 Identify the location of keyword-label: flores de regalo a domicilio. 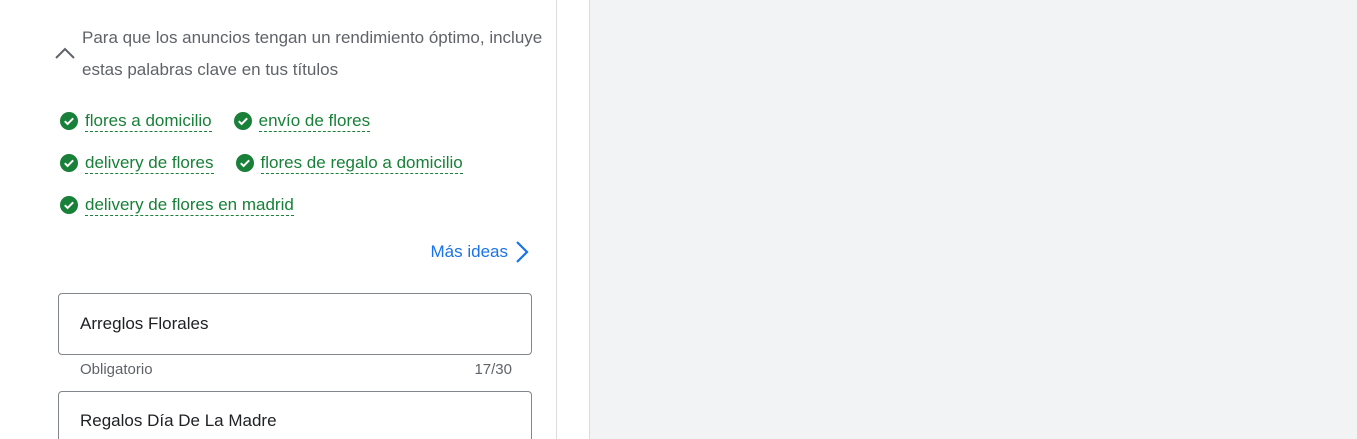
(361, 163).